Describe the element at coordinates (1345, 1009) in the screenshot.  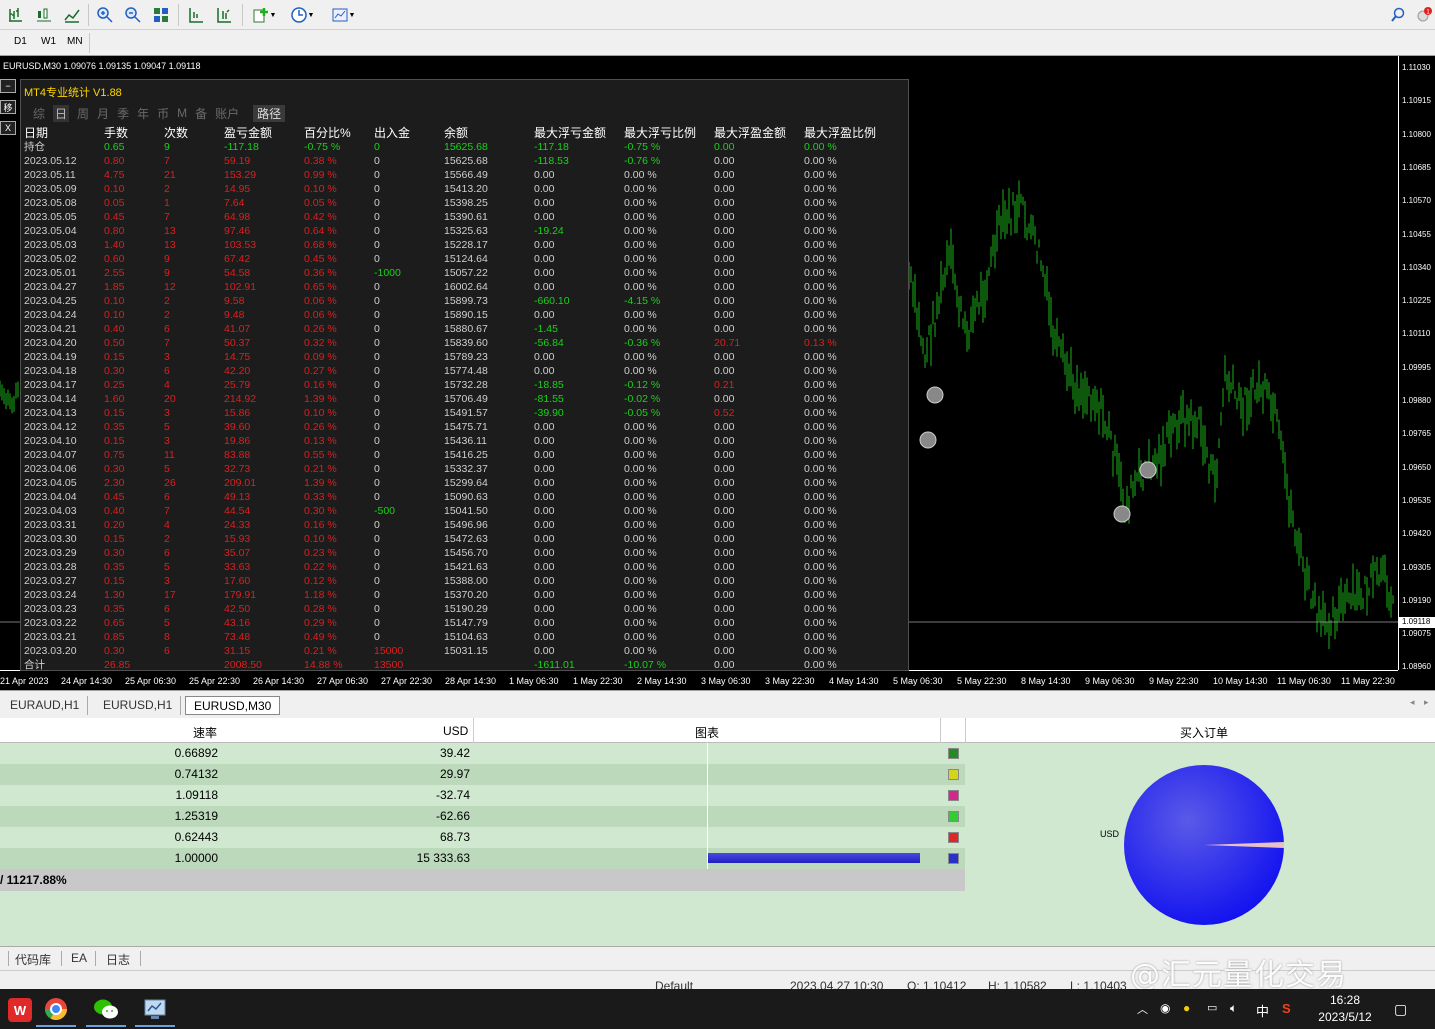
I see `clock: 16:28 2023/5/12` at that location.